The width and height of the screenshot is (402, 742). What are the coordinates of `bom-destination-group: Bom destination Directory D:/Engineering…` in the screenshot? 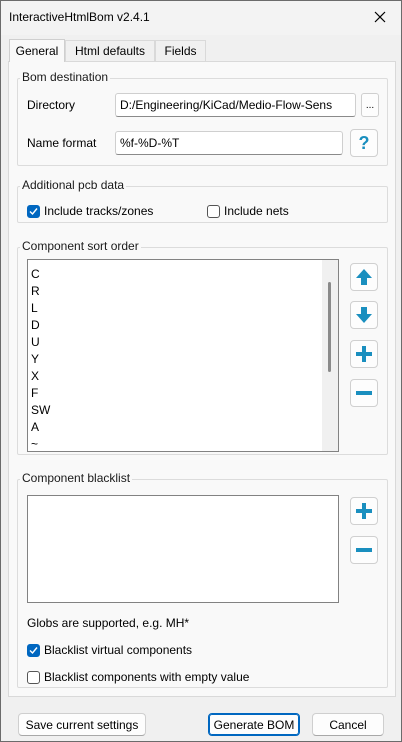 It's located at (202, 118).